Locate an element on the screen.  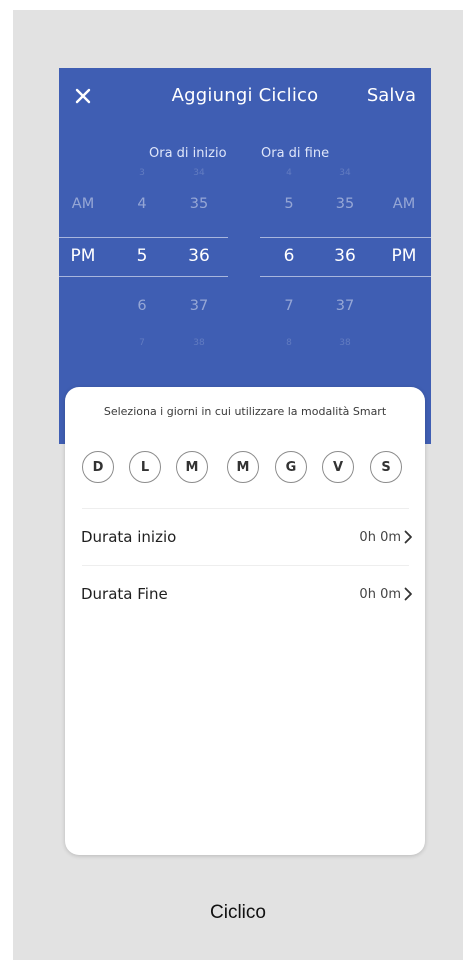
start-hour-option: 6 is located at coordinates (141, 306).